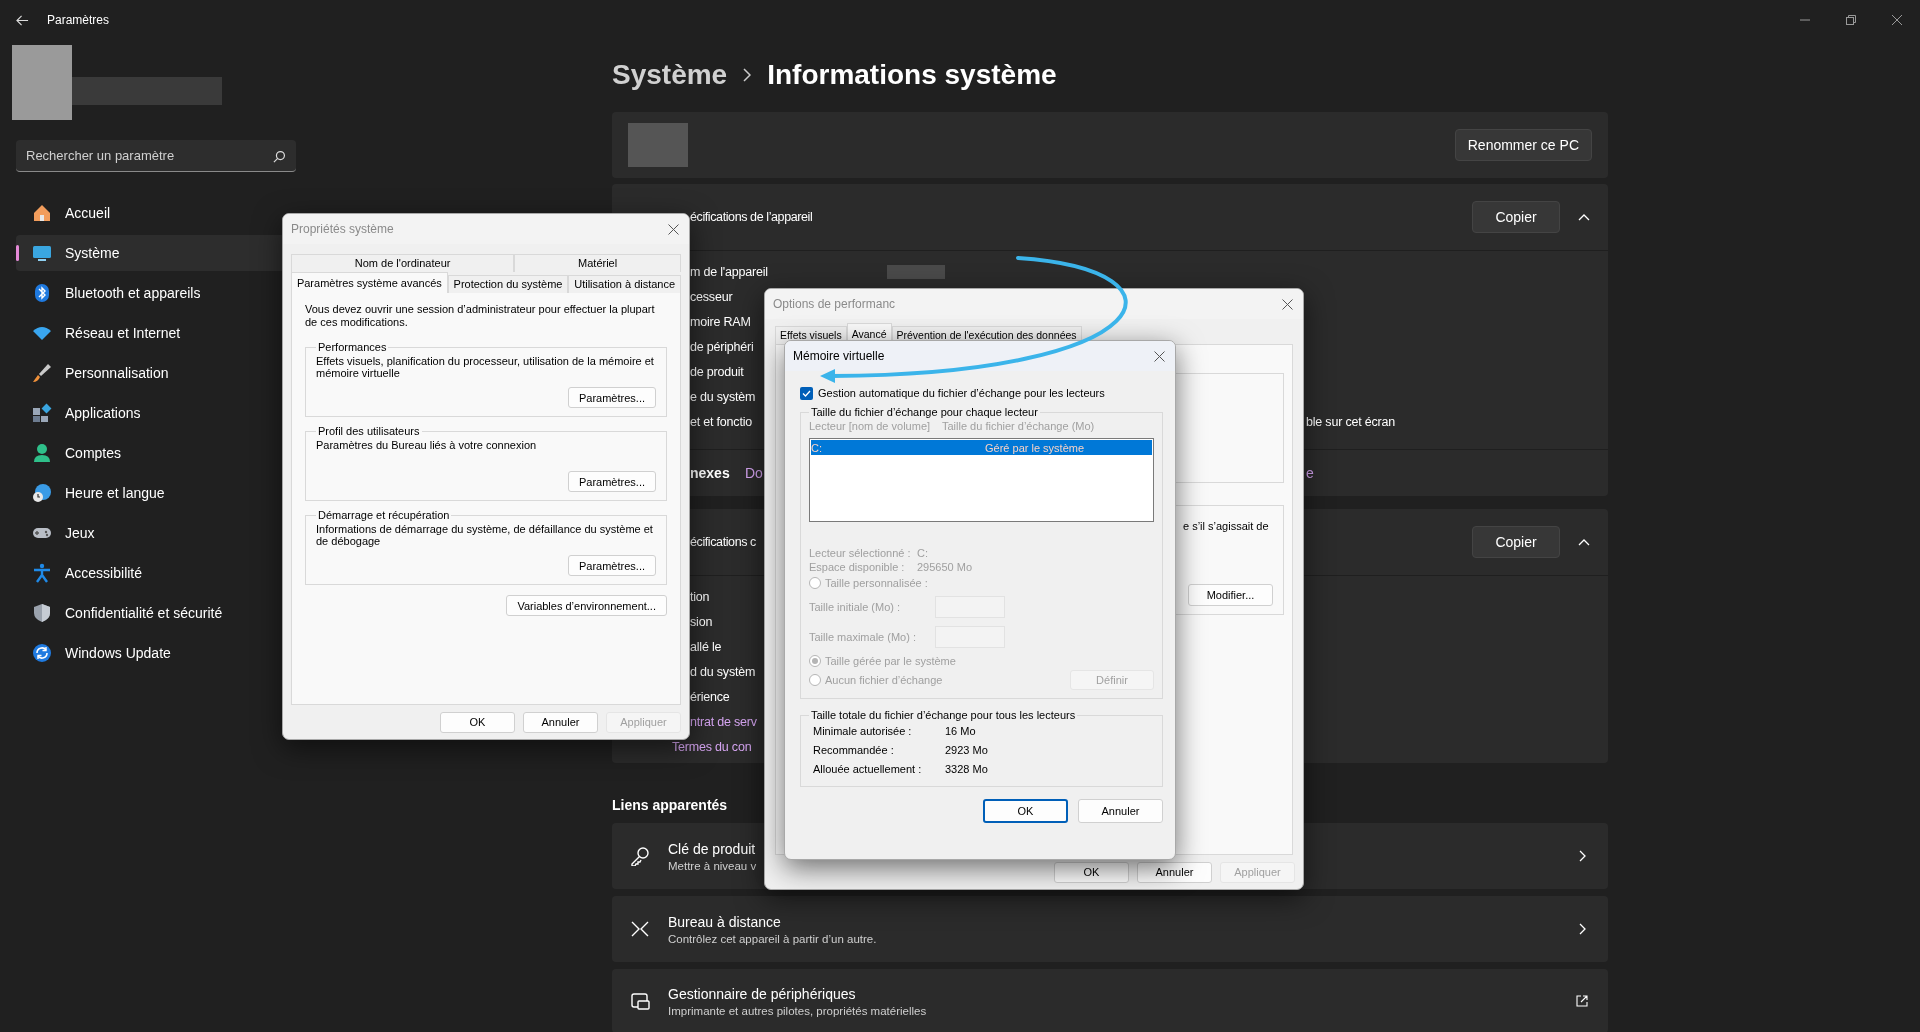  Describe the element at coordinates (723, 671) in the screenshot. I see `spec-label: d du systèm` at that location.